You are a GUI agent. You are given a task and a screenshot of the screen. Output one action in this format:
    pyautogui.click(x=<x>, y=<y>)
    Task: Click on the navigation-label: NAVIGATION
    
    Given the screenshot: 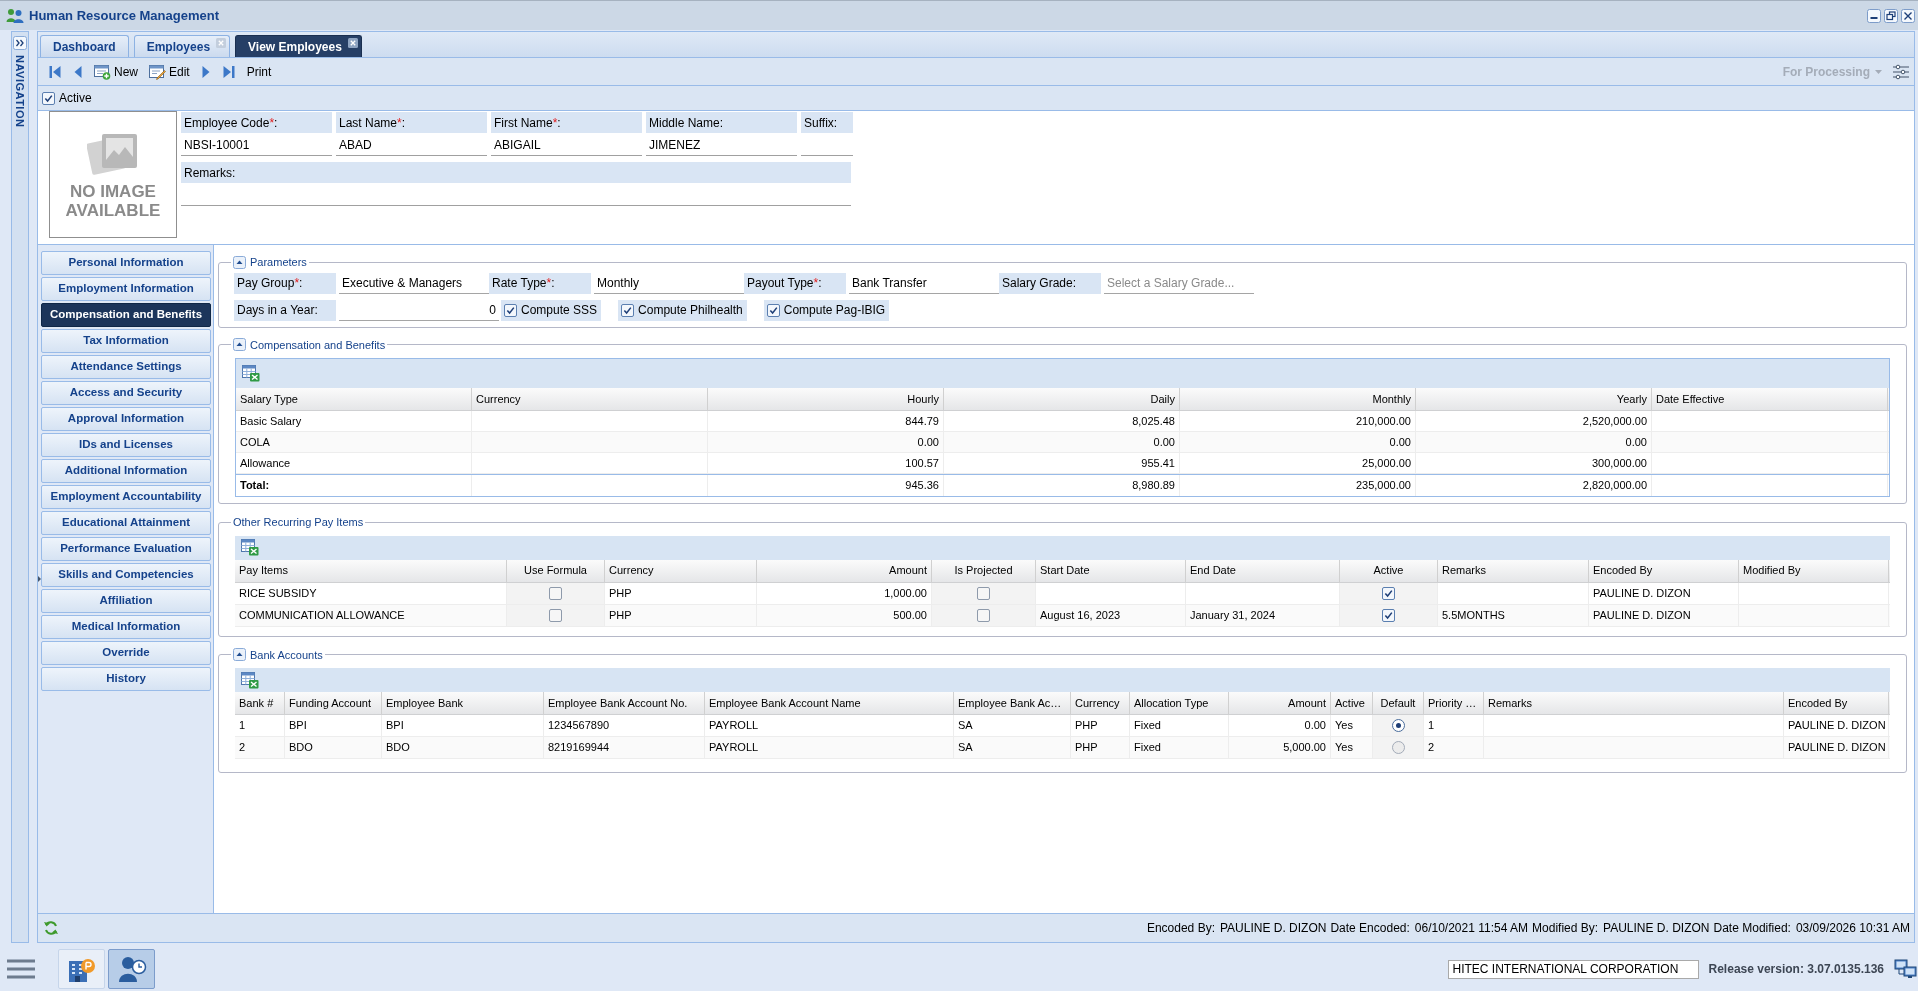 What is the action you would take?
    pyautogui.click(x=20, y=91)
    